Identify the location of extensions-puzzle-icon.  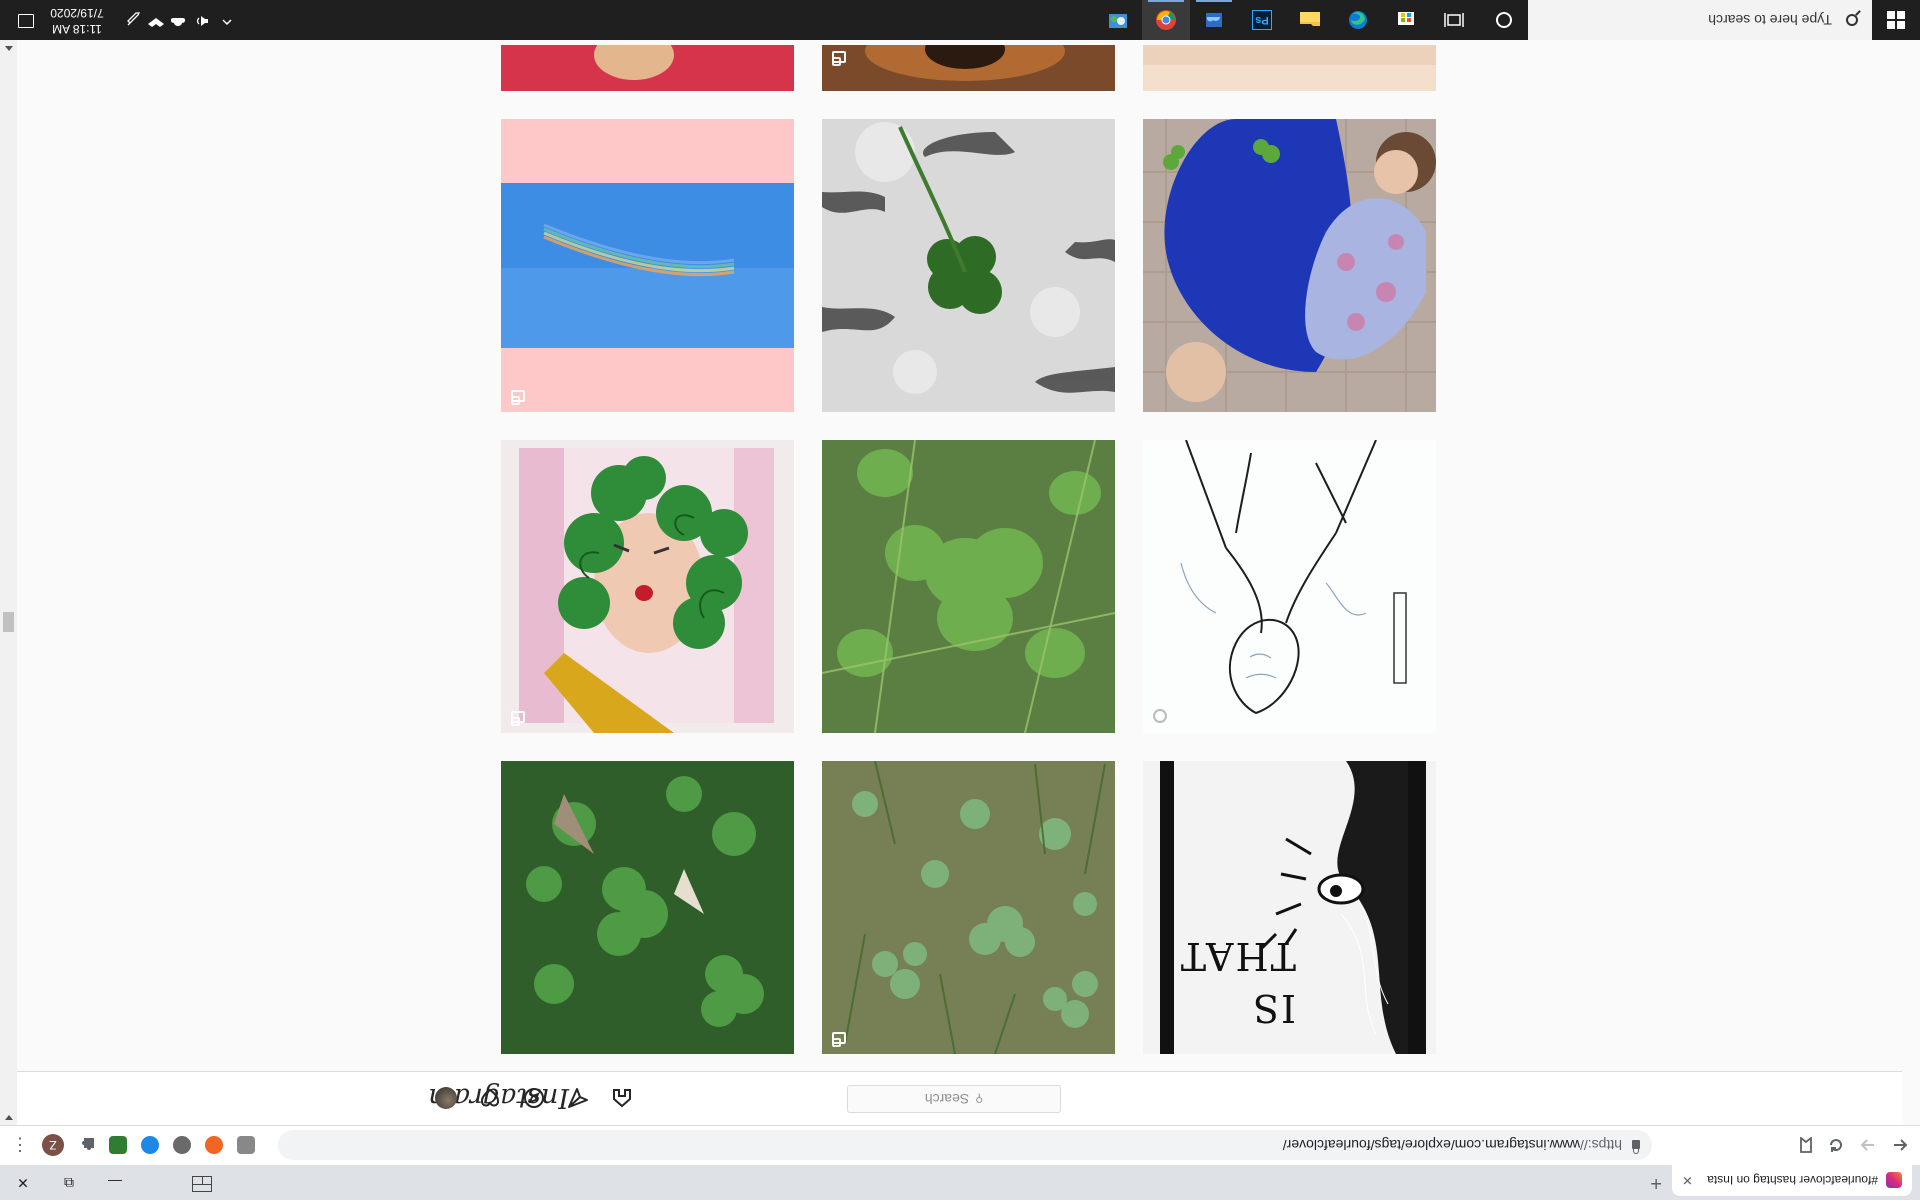
(89, 1145).